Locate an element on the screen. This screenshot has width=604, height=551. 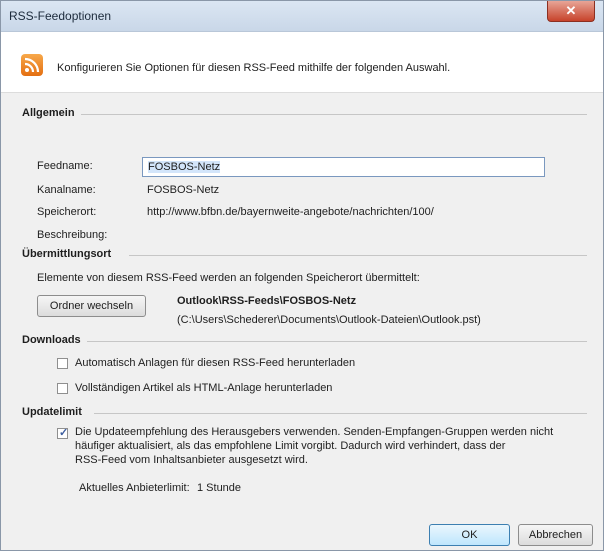
downloads-heading: Downloads is located at coordinates (51, 340).